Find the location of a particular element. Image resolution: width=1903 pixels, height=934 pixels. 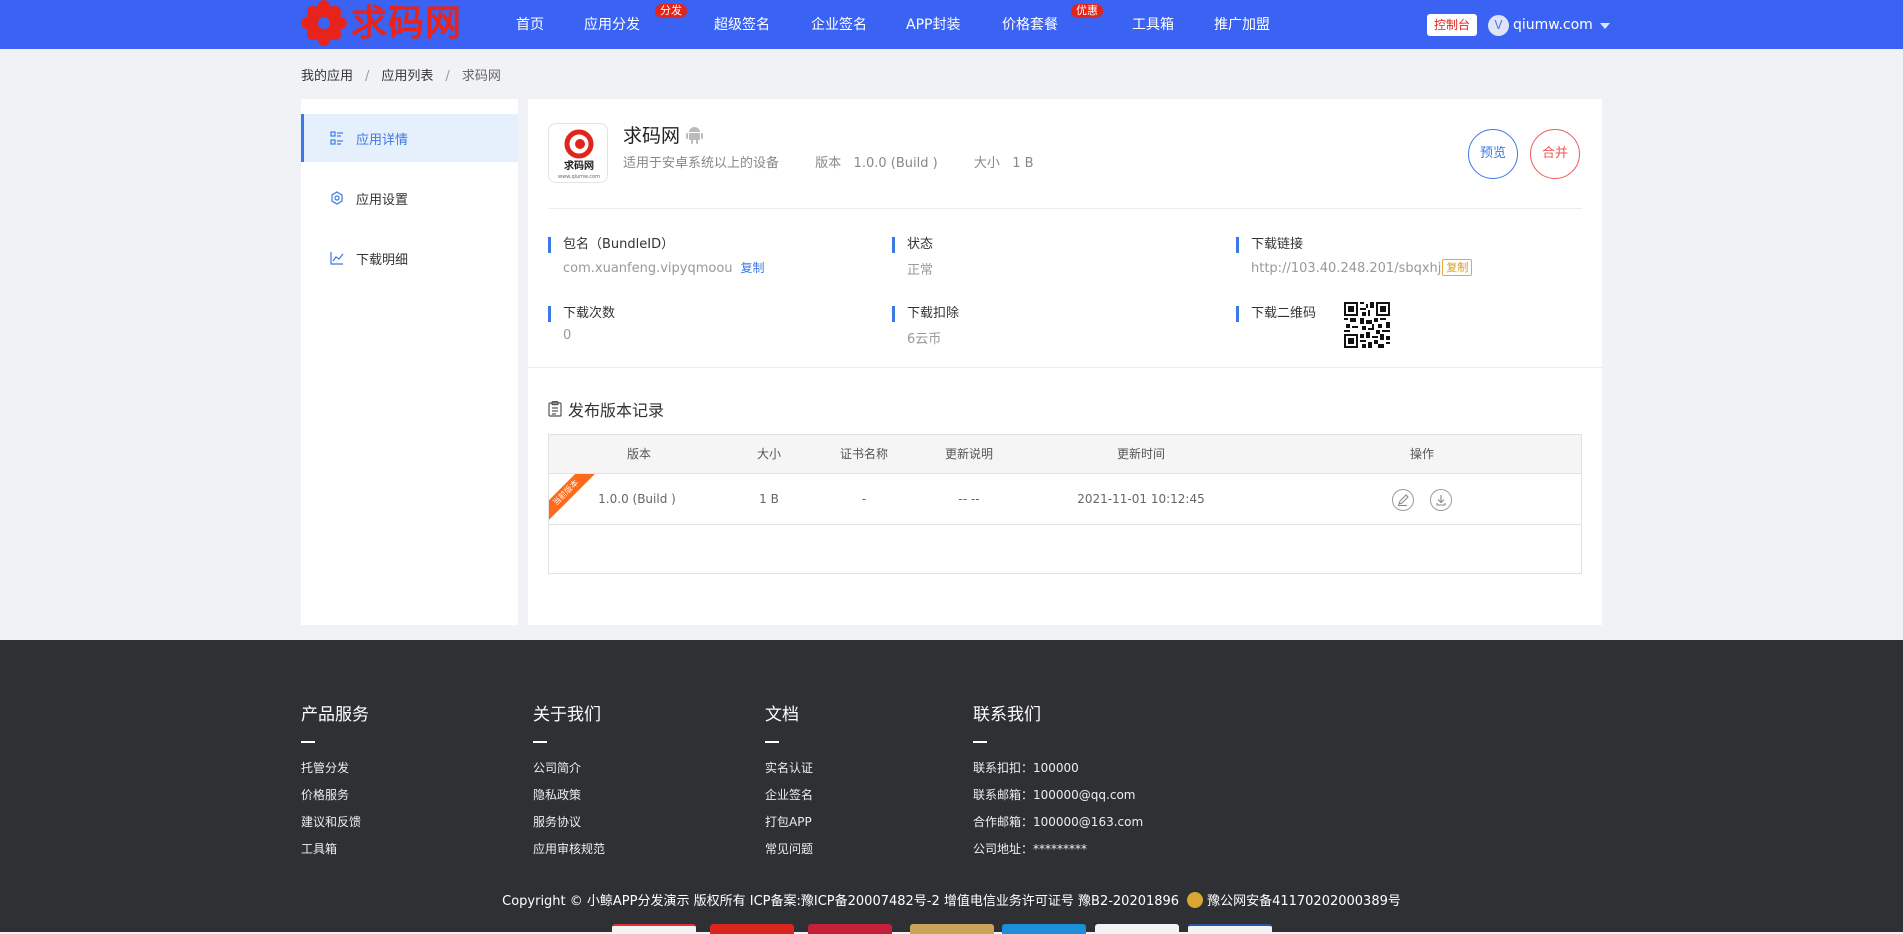

breadcrumb: 我的应用 / 应用列表 / 求码网 is located at coordinates (401, 76).